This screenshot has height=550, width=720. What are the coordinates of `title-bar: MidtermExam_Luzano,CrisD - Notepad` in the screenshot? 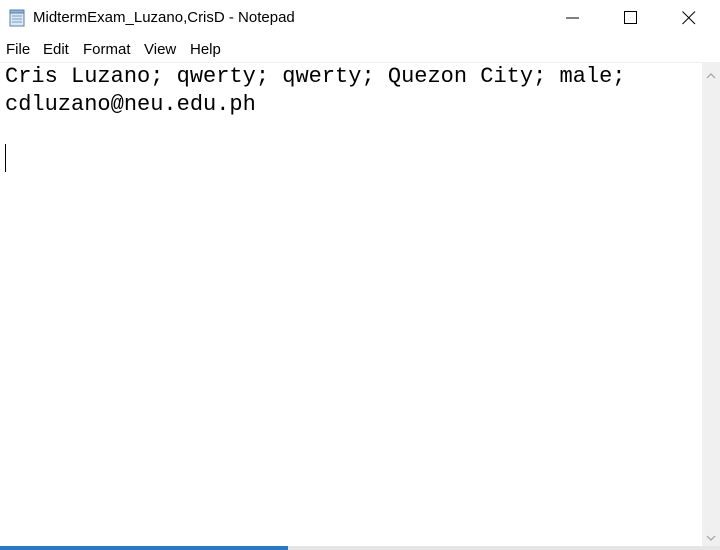 It's located at (360, 18).